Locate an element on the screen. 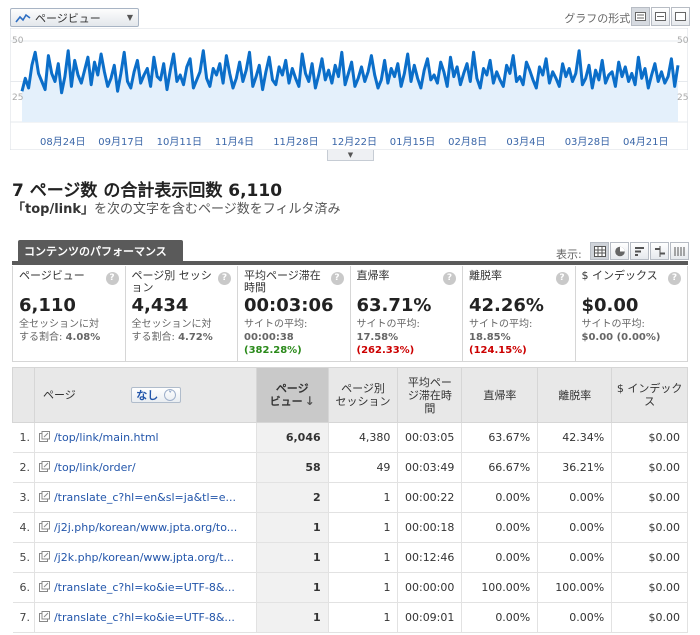 This screenshot has width=700, height=635. x-axis-tick-label: 03月4日 is located at coordinates (526, 142).